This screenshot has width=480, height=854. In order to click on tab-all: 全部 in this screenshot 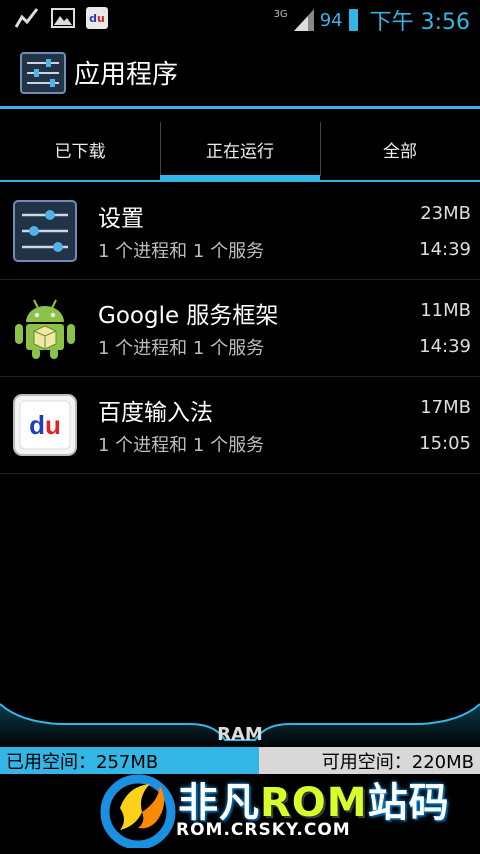, I will do `click(400, 149)`.